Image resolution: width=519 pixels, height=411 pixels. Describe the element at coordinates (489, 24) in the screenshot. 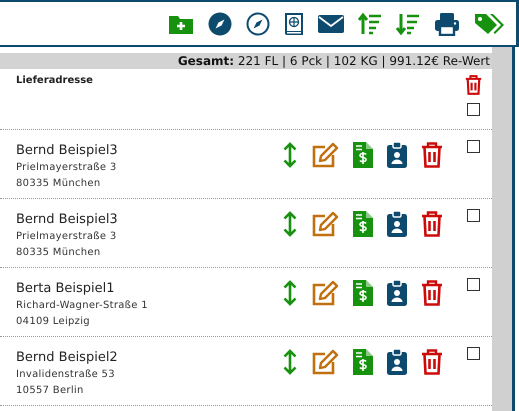

I see `tags-icon` at that location.